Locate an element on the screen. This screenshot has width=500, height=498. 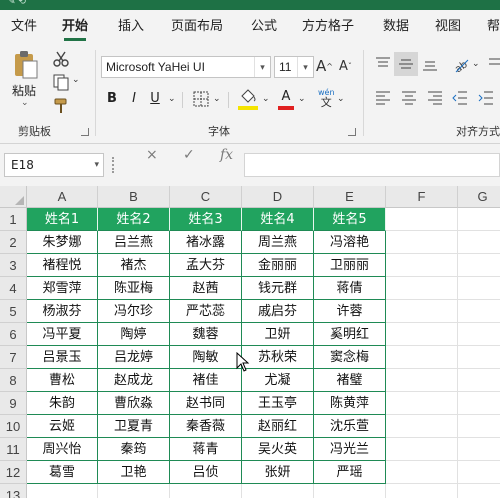
row-header-12: 12 is located at coordinates (13, 472).